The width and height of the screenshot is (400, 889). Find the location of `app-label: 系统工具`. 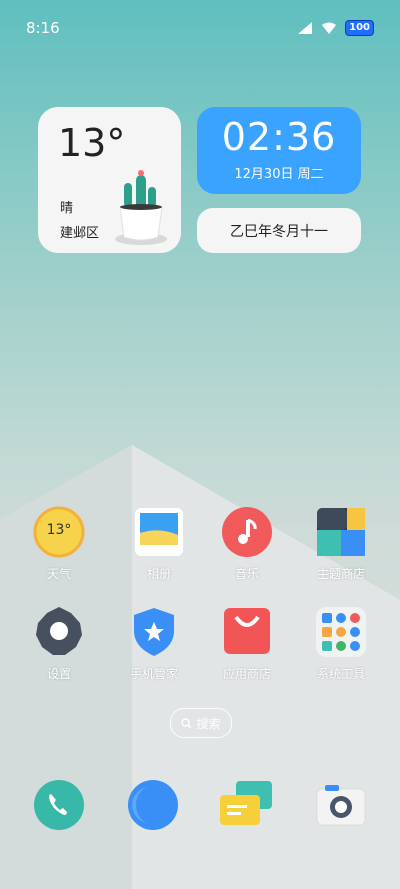

app-label: 系统工具 is located at coordinates (340, 674).